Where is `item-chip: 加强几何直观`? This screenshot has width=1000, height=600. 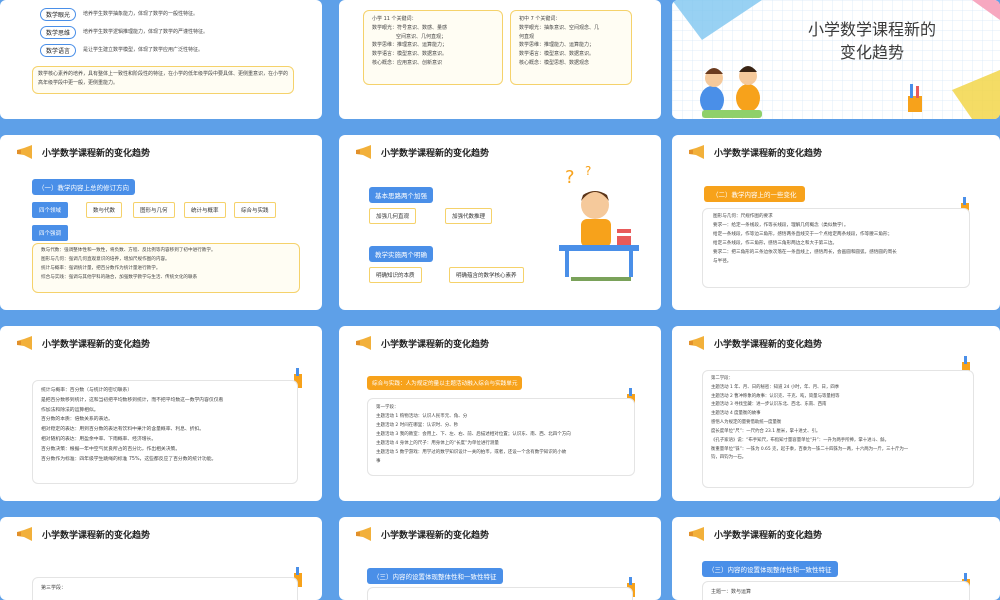
item-chip: 加强几何直观 is located at coordinates (393, 216).